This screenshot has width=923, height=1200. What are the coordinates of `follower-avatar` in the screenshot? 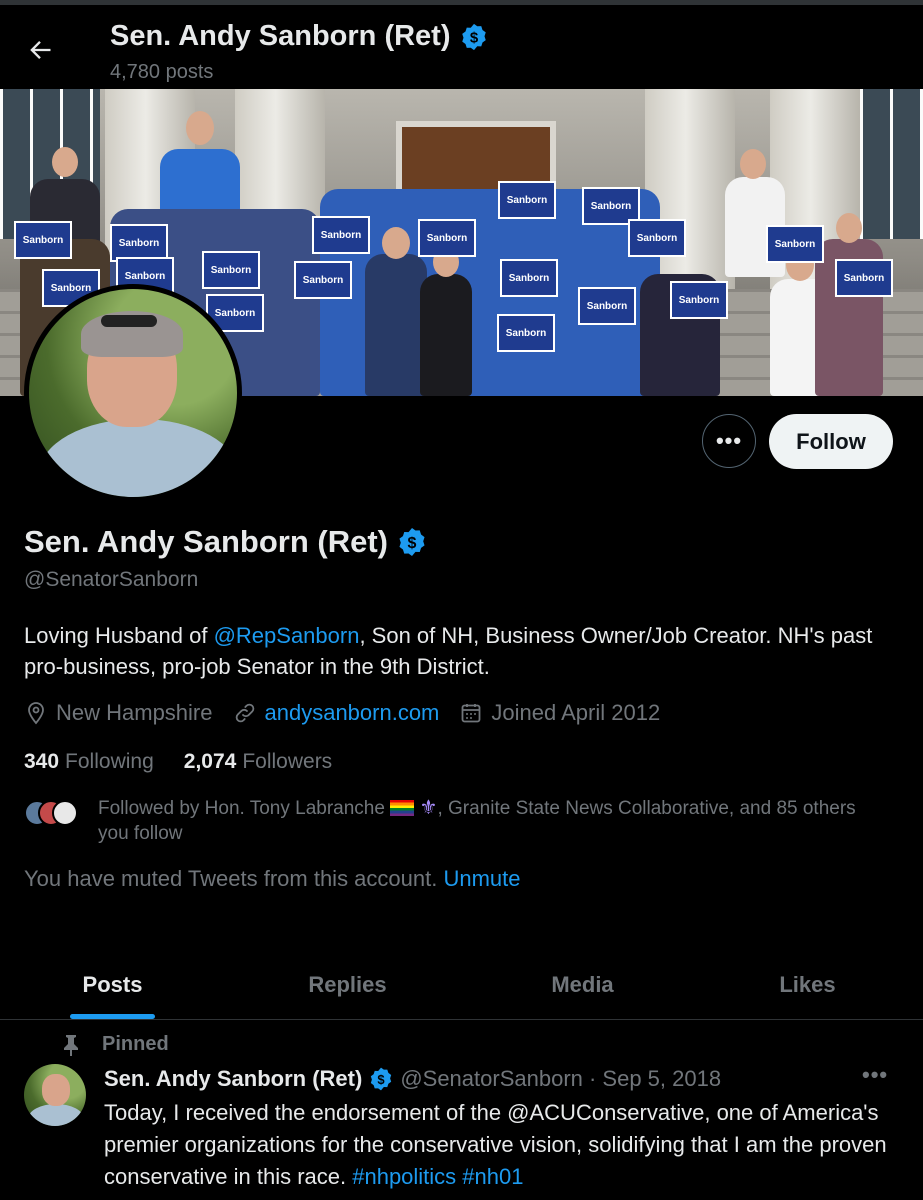 It's located at (65, 813).